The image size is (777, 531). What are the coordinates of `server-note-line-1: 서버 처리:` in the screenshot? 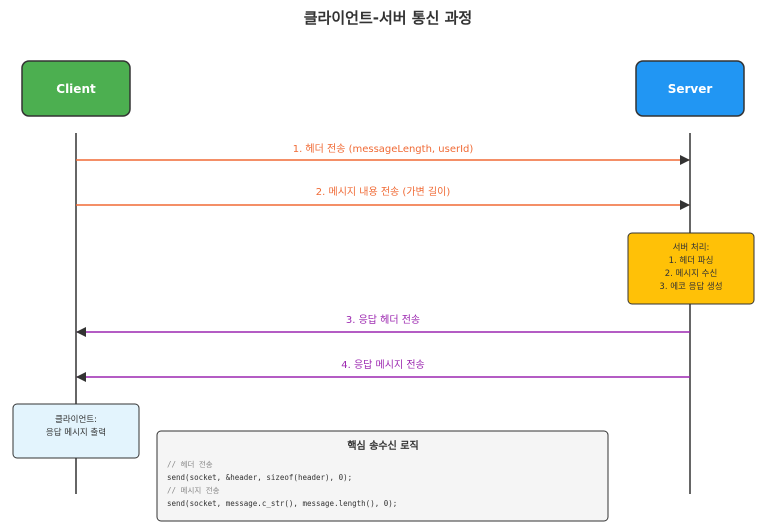 It's located at (691, 247).